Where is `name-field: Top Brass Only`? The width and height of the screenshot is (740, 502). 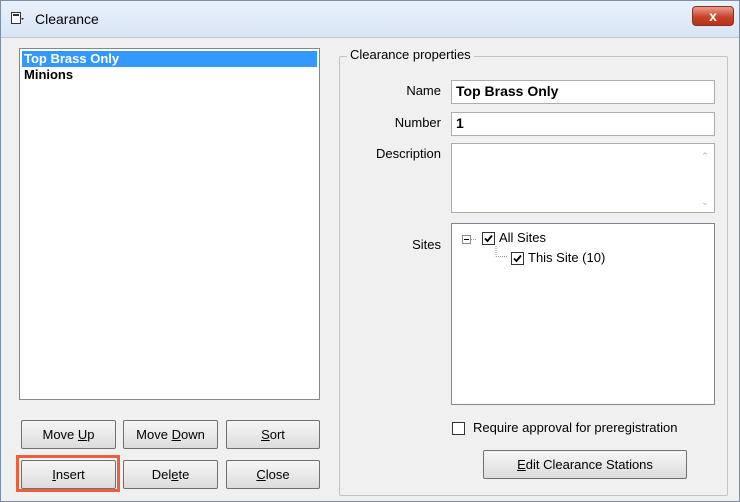
name-field: Top Brass Only is located at coordinates (583, 92).